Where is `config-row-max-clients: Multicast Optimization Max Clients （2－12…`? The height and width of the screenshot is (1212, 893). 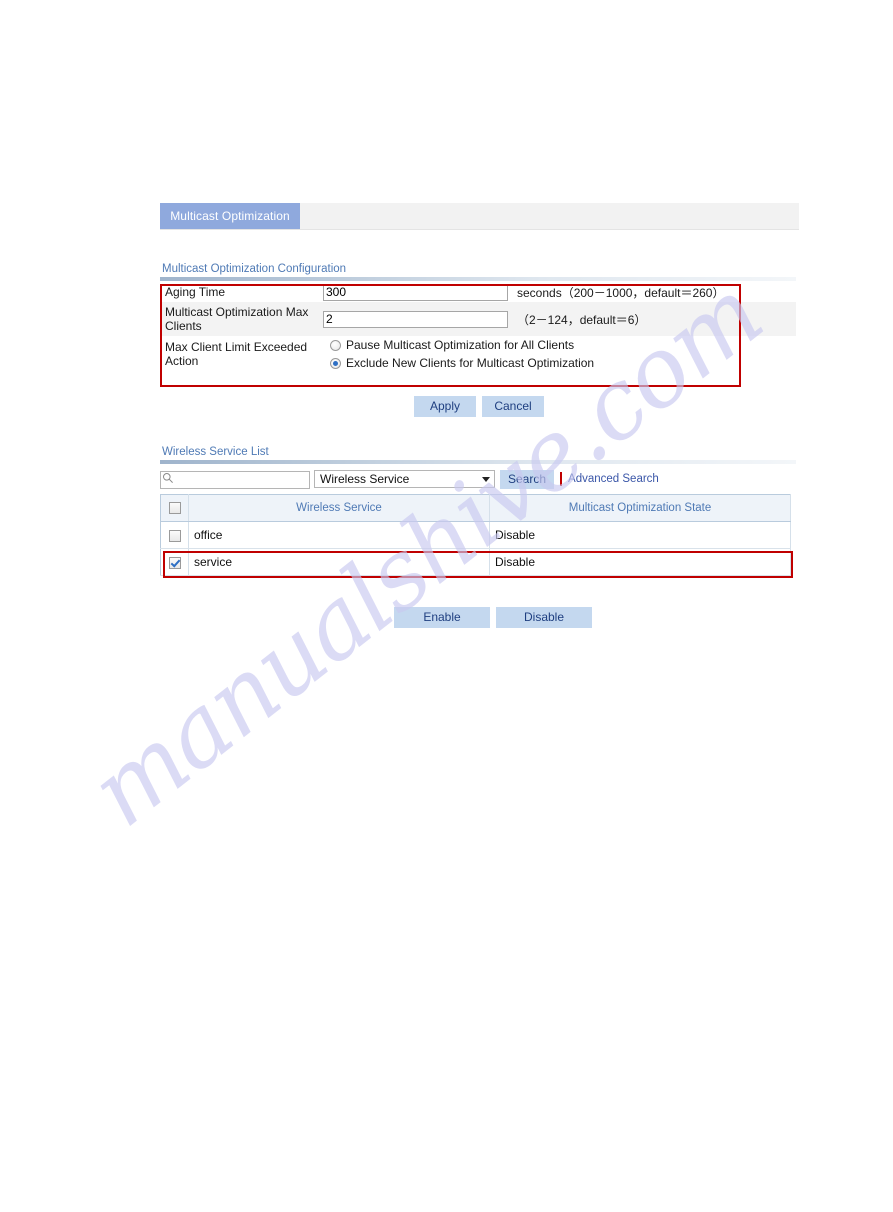 config-row-max-clients: Multicast Optimization Max Clients （2－12… is located at coordinates (478, 319).